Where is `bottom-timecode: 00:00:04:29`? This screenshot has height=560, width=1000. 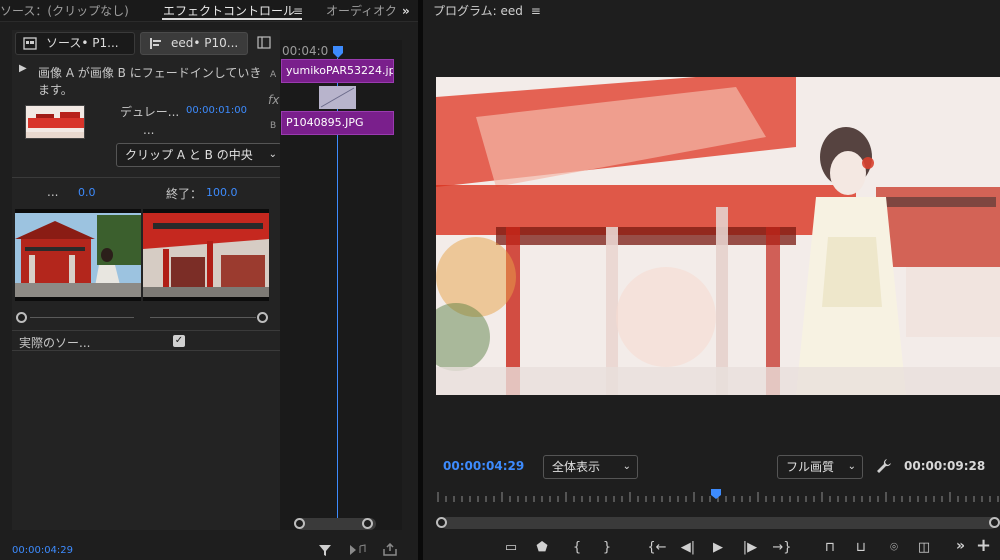
bottom-timecode: 00:00:04:29 is located at coordinates (42, 550).